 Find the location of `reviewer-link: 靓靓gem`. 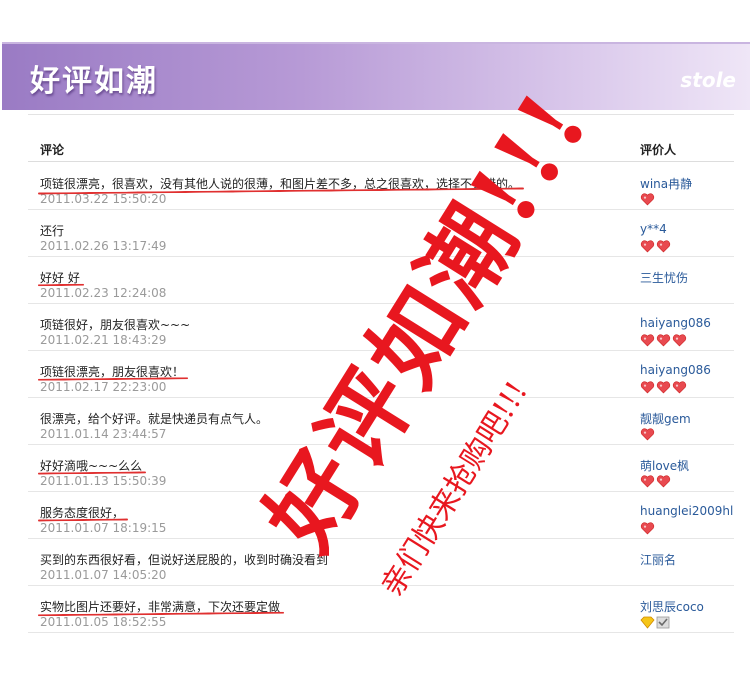

reviewer-link: 靓靓gem is located at coordinates (665, 418).